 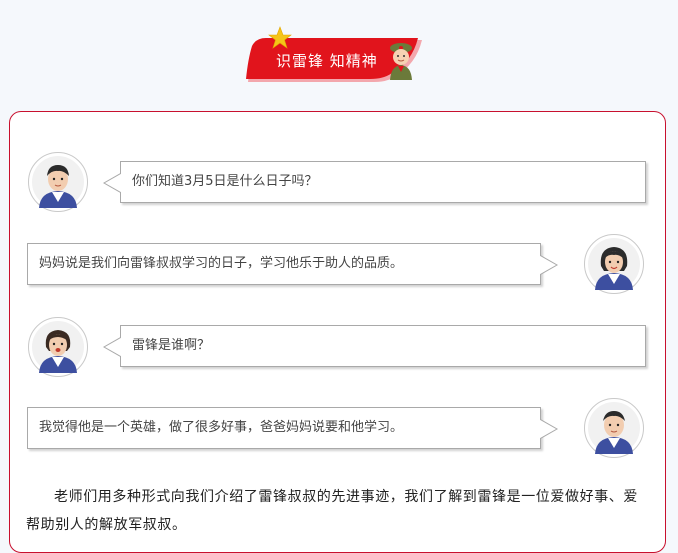 I want to click on message-text: 雷锋是谁啊？, so click(x=171, y=345).